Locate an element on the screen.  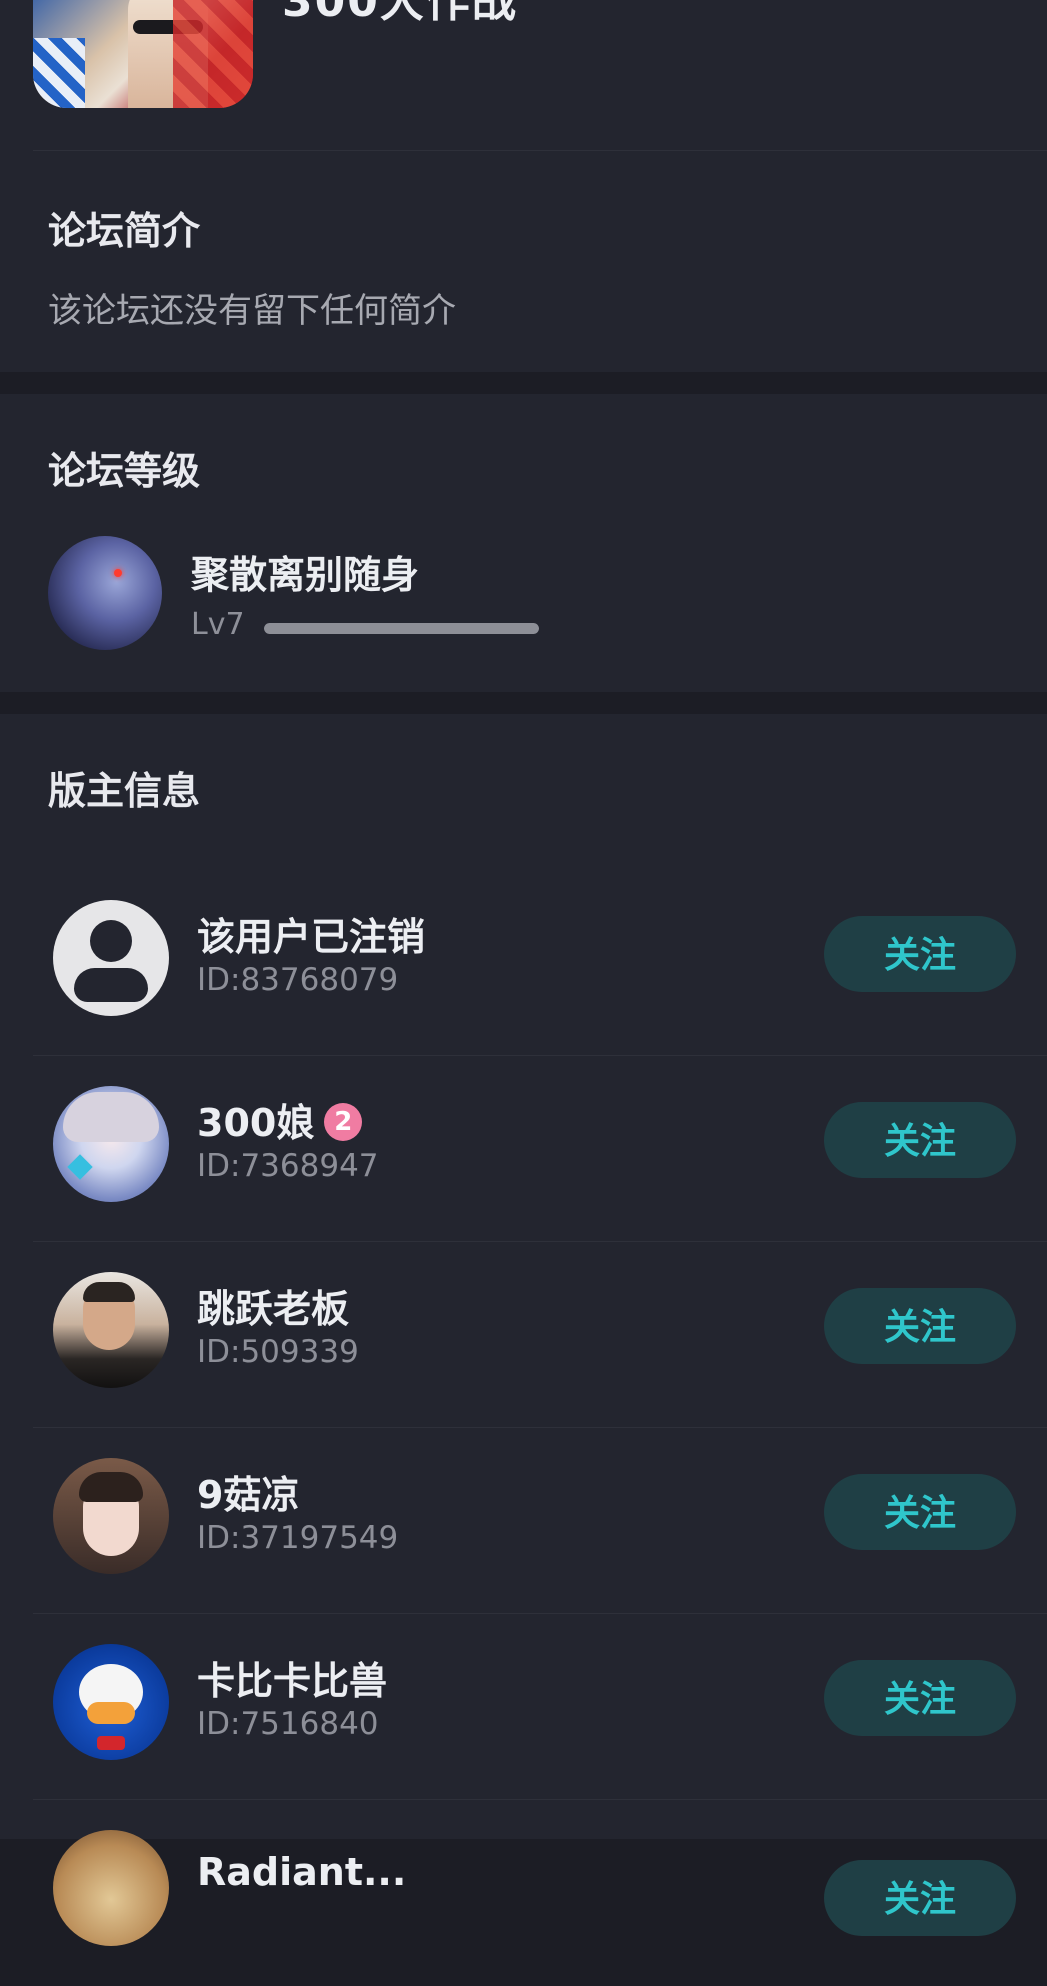
moderator-name: 该用户已注销 is located at coordinates (311, 937).